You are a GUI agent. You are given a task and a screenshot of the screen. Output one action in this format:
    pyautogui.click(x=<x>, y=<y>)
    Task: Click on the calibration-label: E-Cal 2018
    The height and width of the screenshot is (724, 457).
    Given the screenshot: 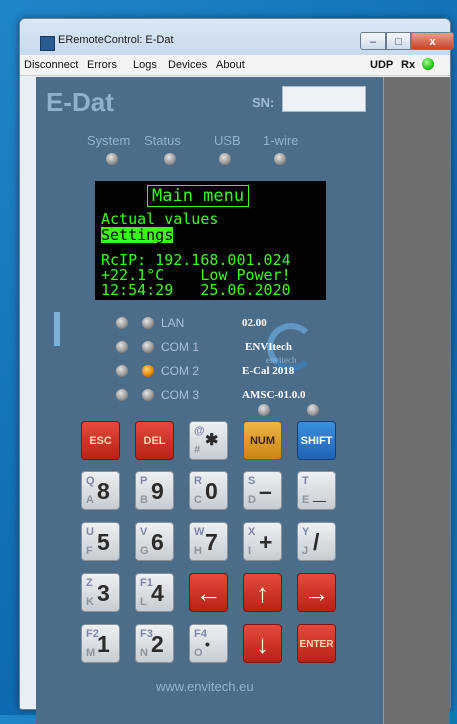 What is the action you would take?
    pyautogui.click(x=268, y=371)
    